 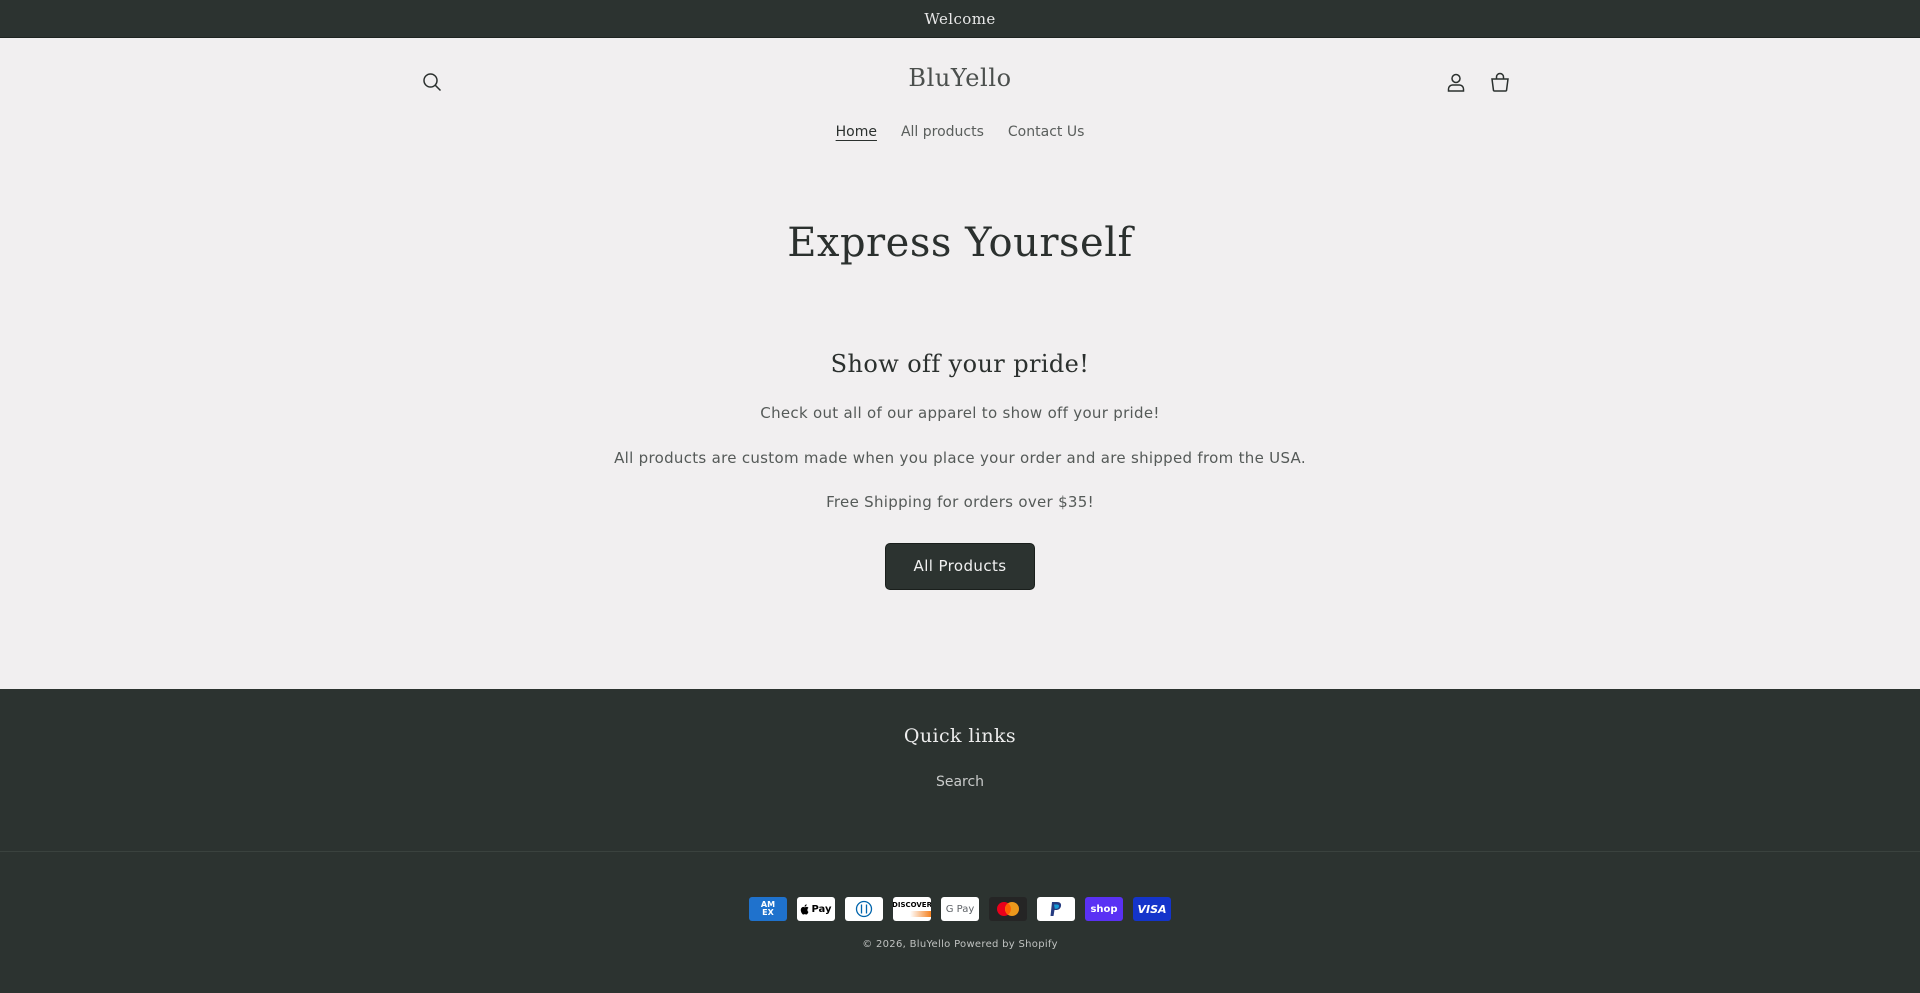 I want to click on diners-club-icon, so click(x=864, y=909).